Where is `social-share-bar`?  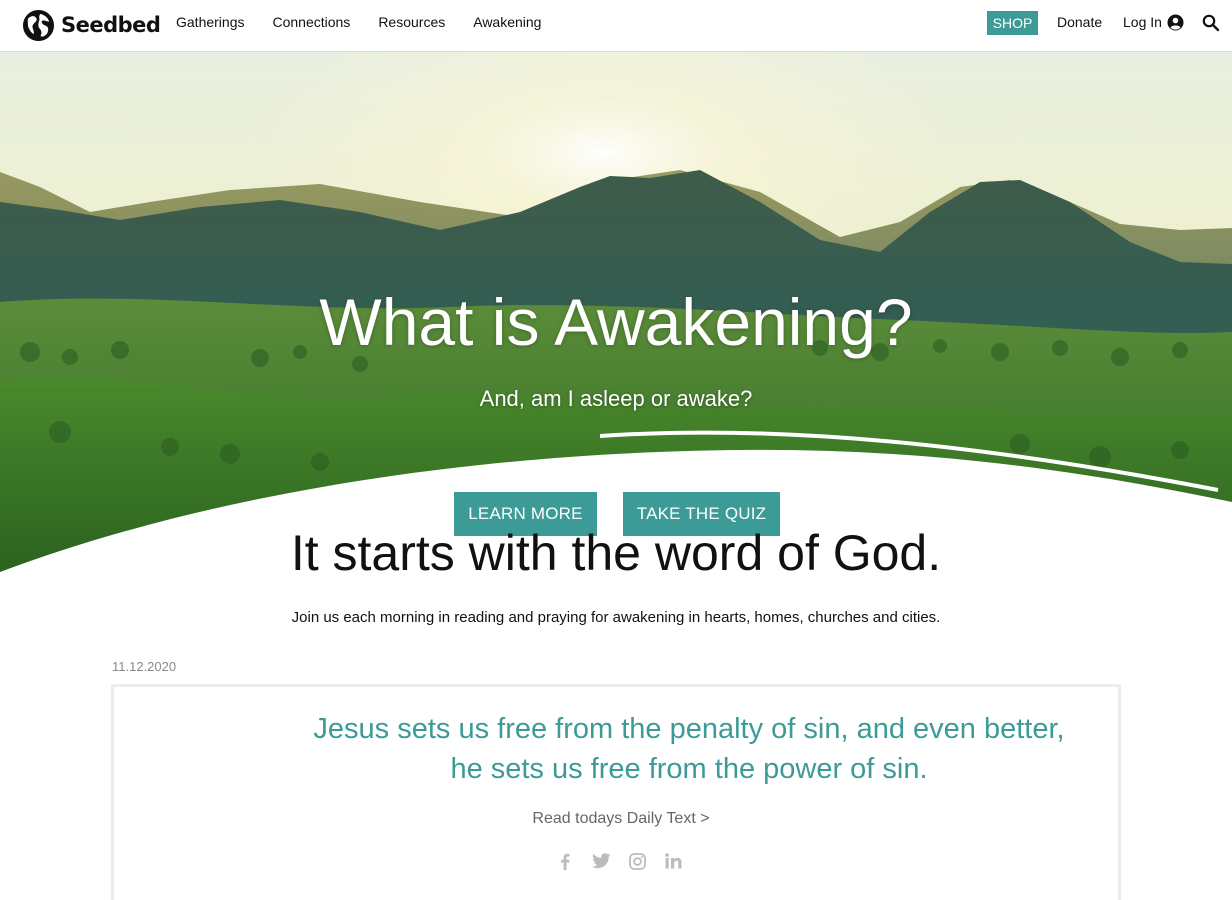
social-share-bar is located at coordinates (619, 861).